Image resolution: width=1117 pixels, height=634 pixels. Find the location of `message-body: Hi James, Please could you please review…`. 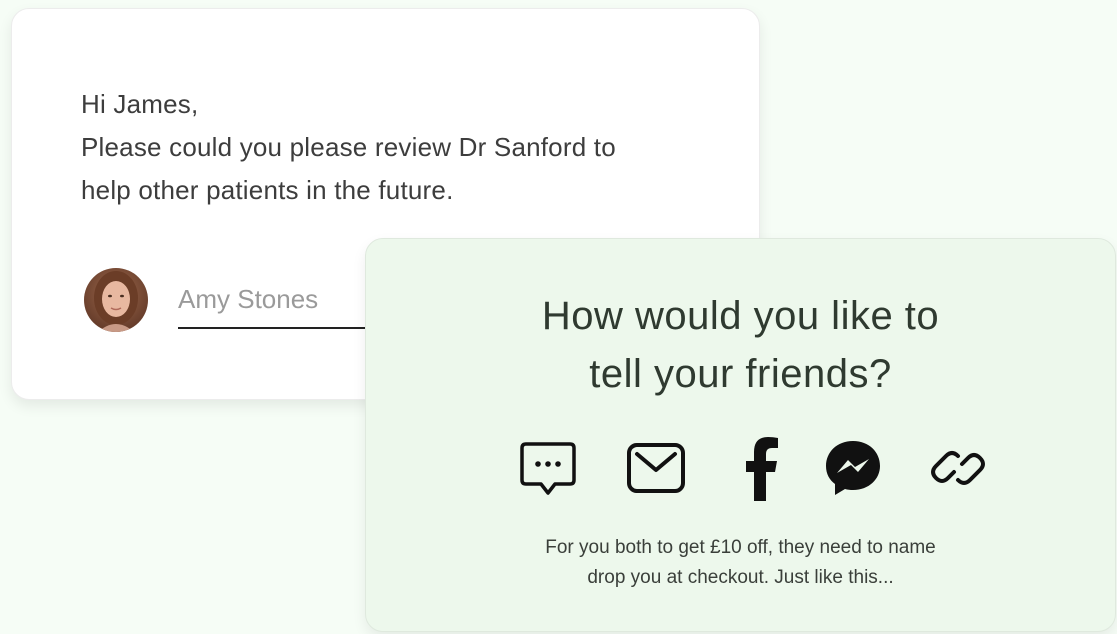

message-body: Hi James, Please could you please review… is located at coordinates (401, 147).